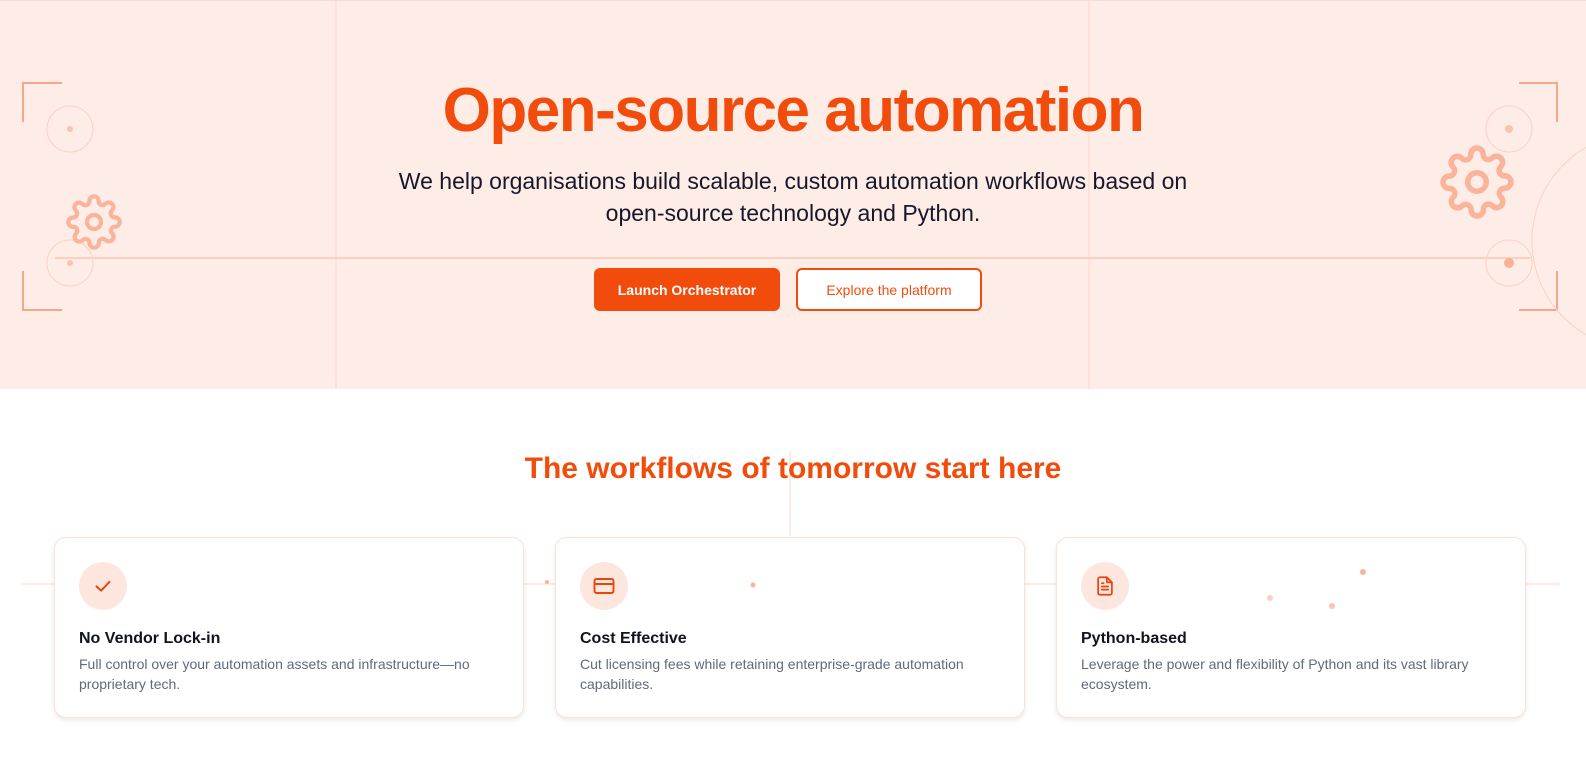 This screenshot has width=1586, height=778. I want to click on explore-platform-button: Explore the platform, so click(889, 289).